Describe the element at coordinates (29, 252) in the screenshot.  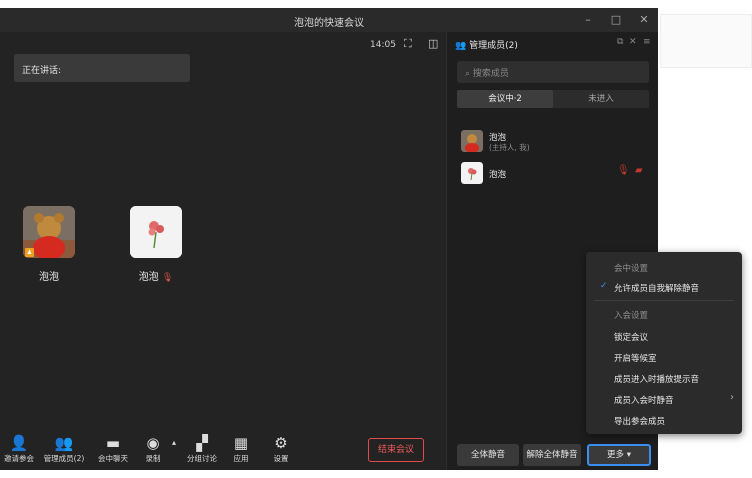
I see `host-badge-icon: ♟` at that location.